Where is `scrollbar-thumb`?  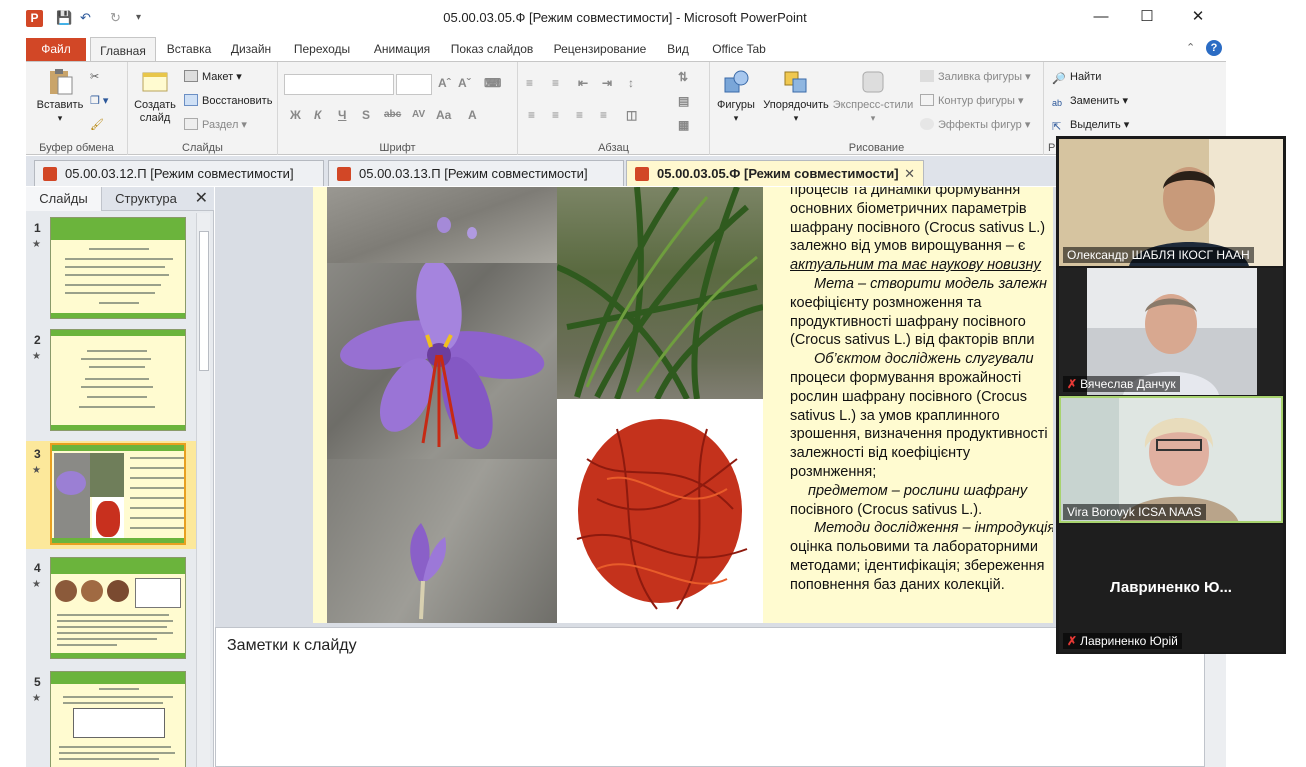
scrollbar-thumb is located at coordinates (204, 301).